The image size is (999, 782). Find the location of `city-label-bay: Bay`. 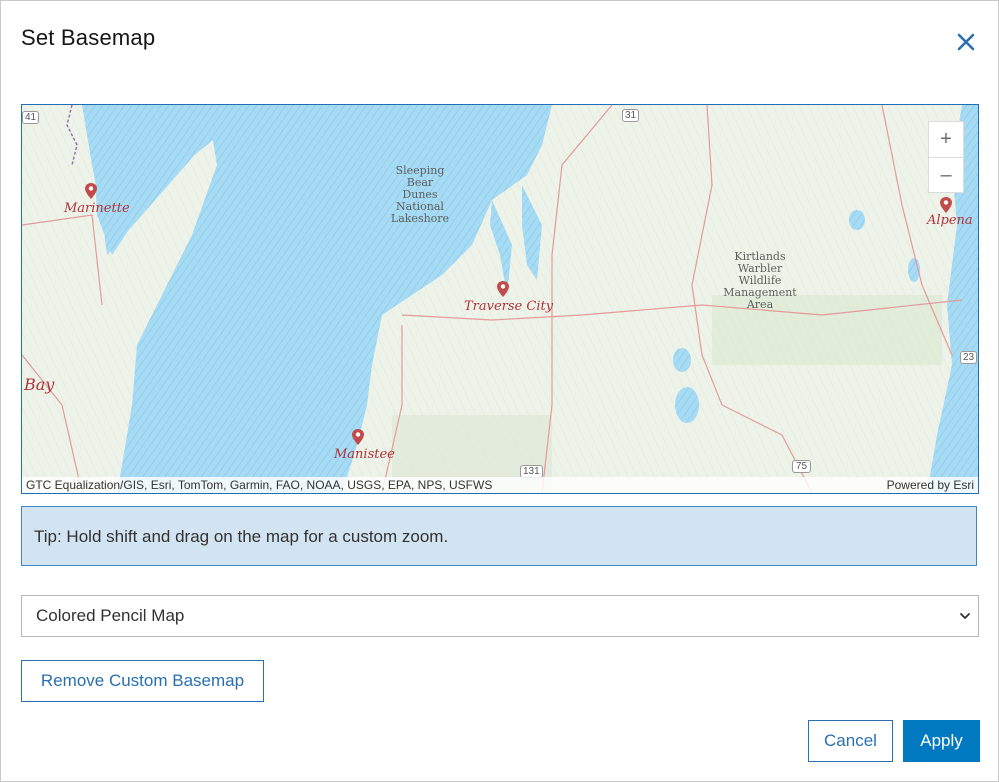

city-label-bay: Bay is located at coordinates (39, 384).